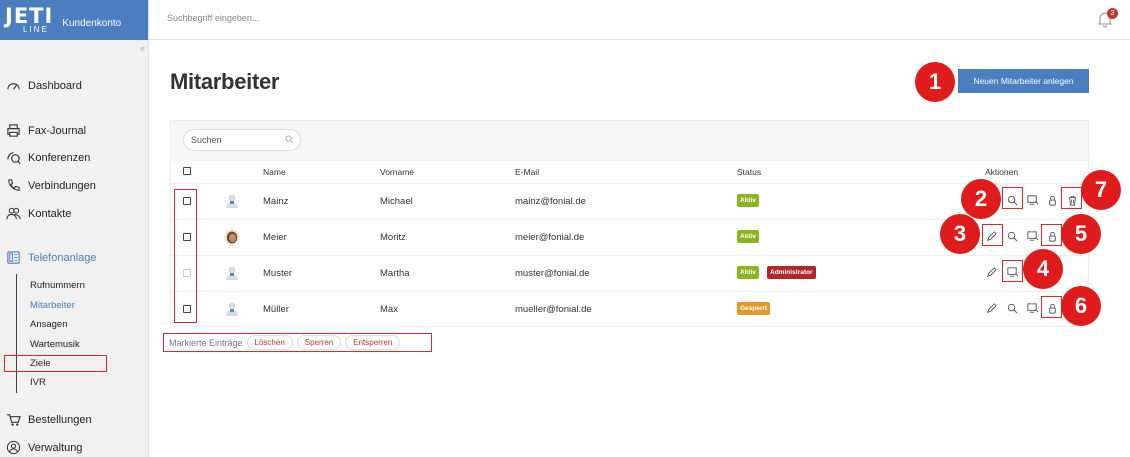 Image resolution: width=1130 pixels, height=457 pixels. I want to click on sidebar-item-verwaltung: Verwaltung, so click(44, 447).